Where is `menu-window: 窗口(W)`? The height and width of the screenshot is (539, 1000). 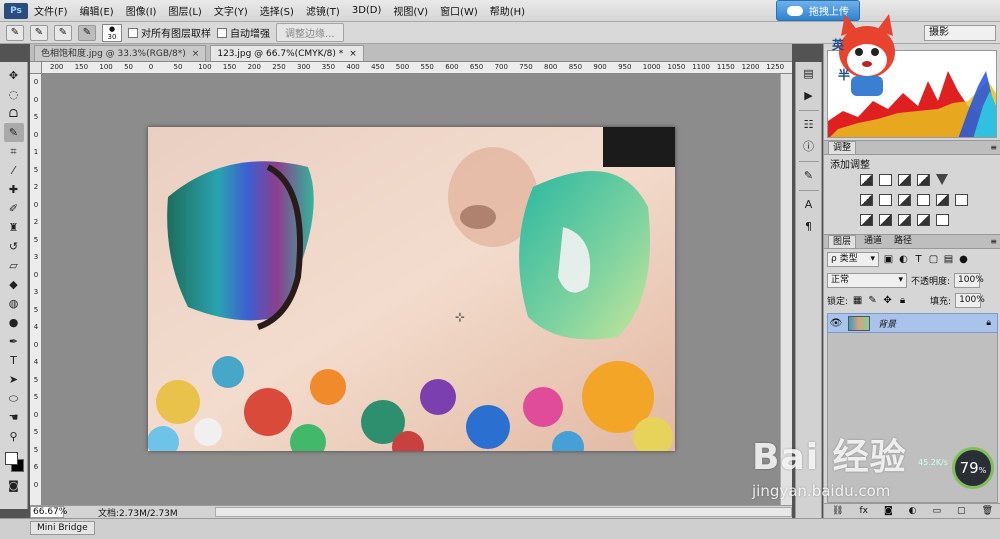 menu-window: 窗口(W) is located at coordinates (459, 10).